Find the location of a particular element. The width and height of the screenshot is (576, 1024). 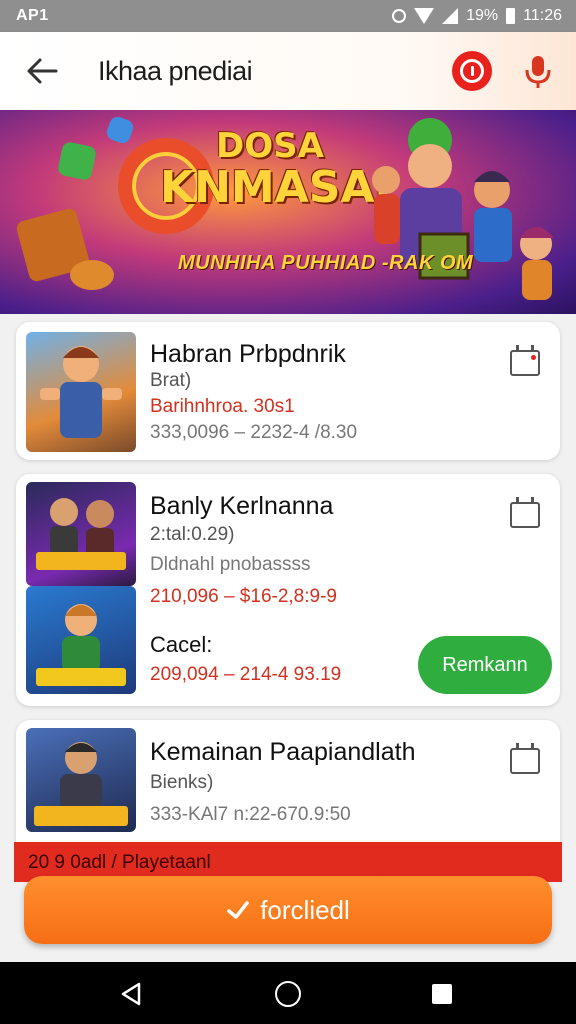

system-nav-bar is located at coordinates (288, 993).